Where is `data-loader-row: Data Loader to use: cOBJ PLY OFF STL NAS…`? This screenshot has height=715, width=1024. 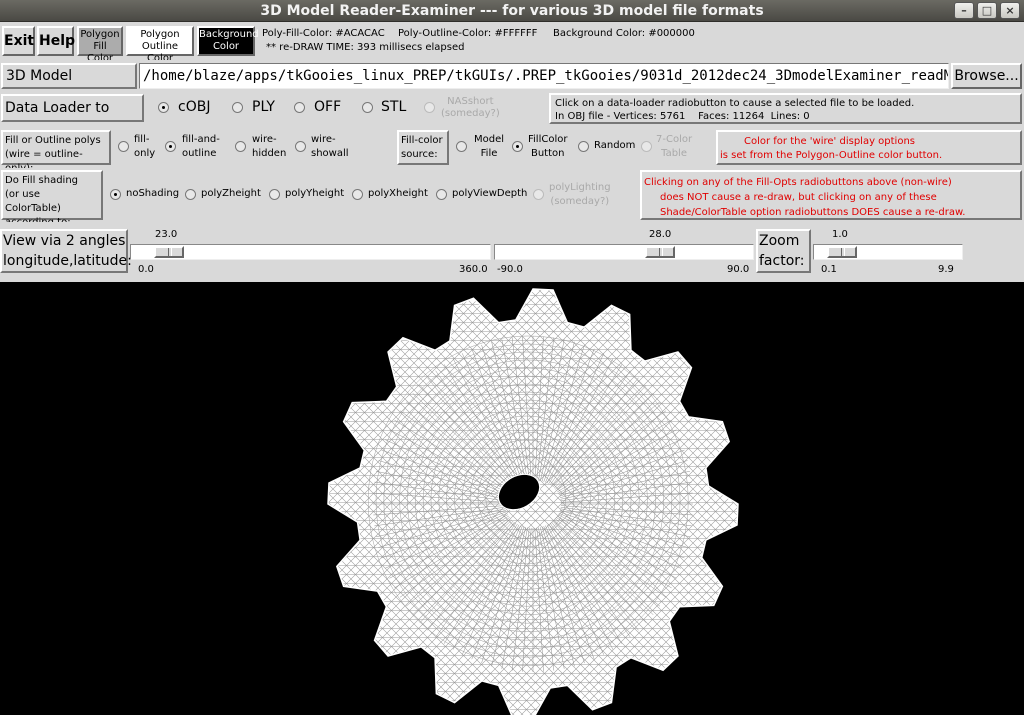
data-loader-row: Data Loader to use: cOBJ PLY OFF STL NAS… is located at coordinates (512, 115).